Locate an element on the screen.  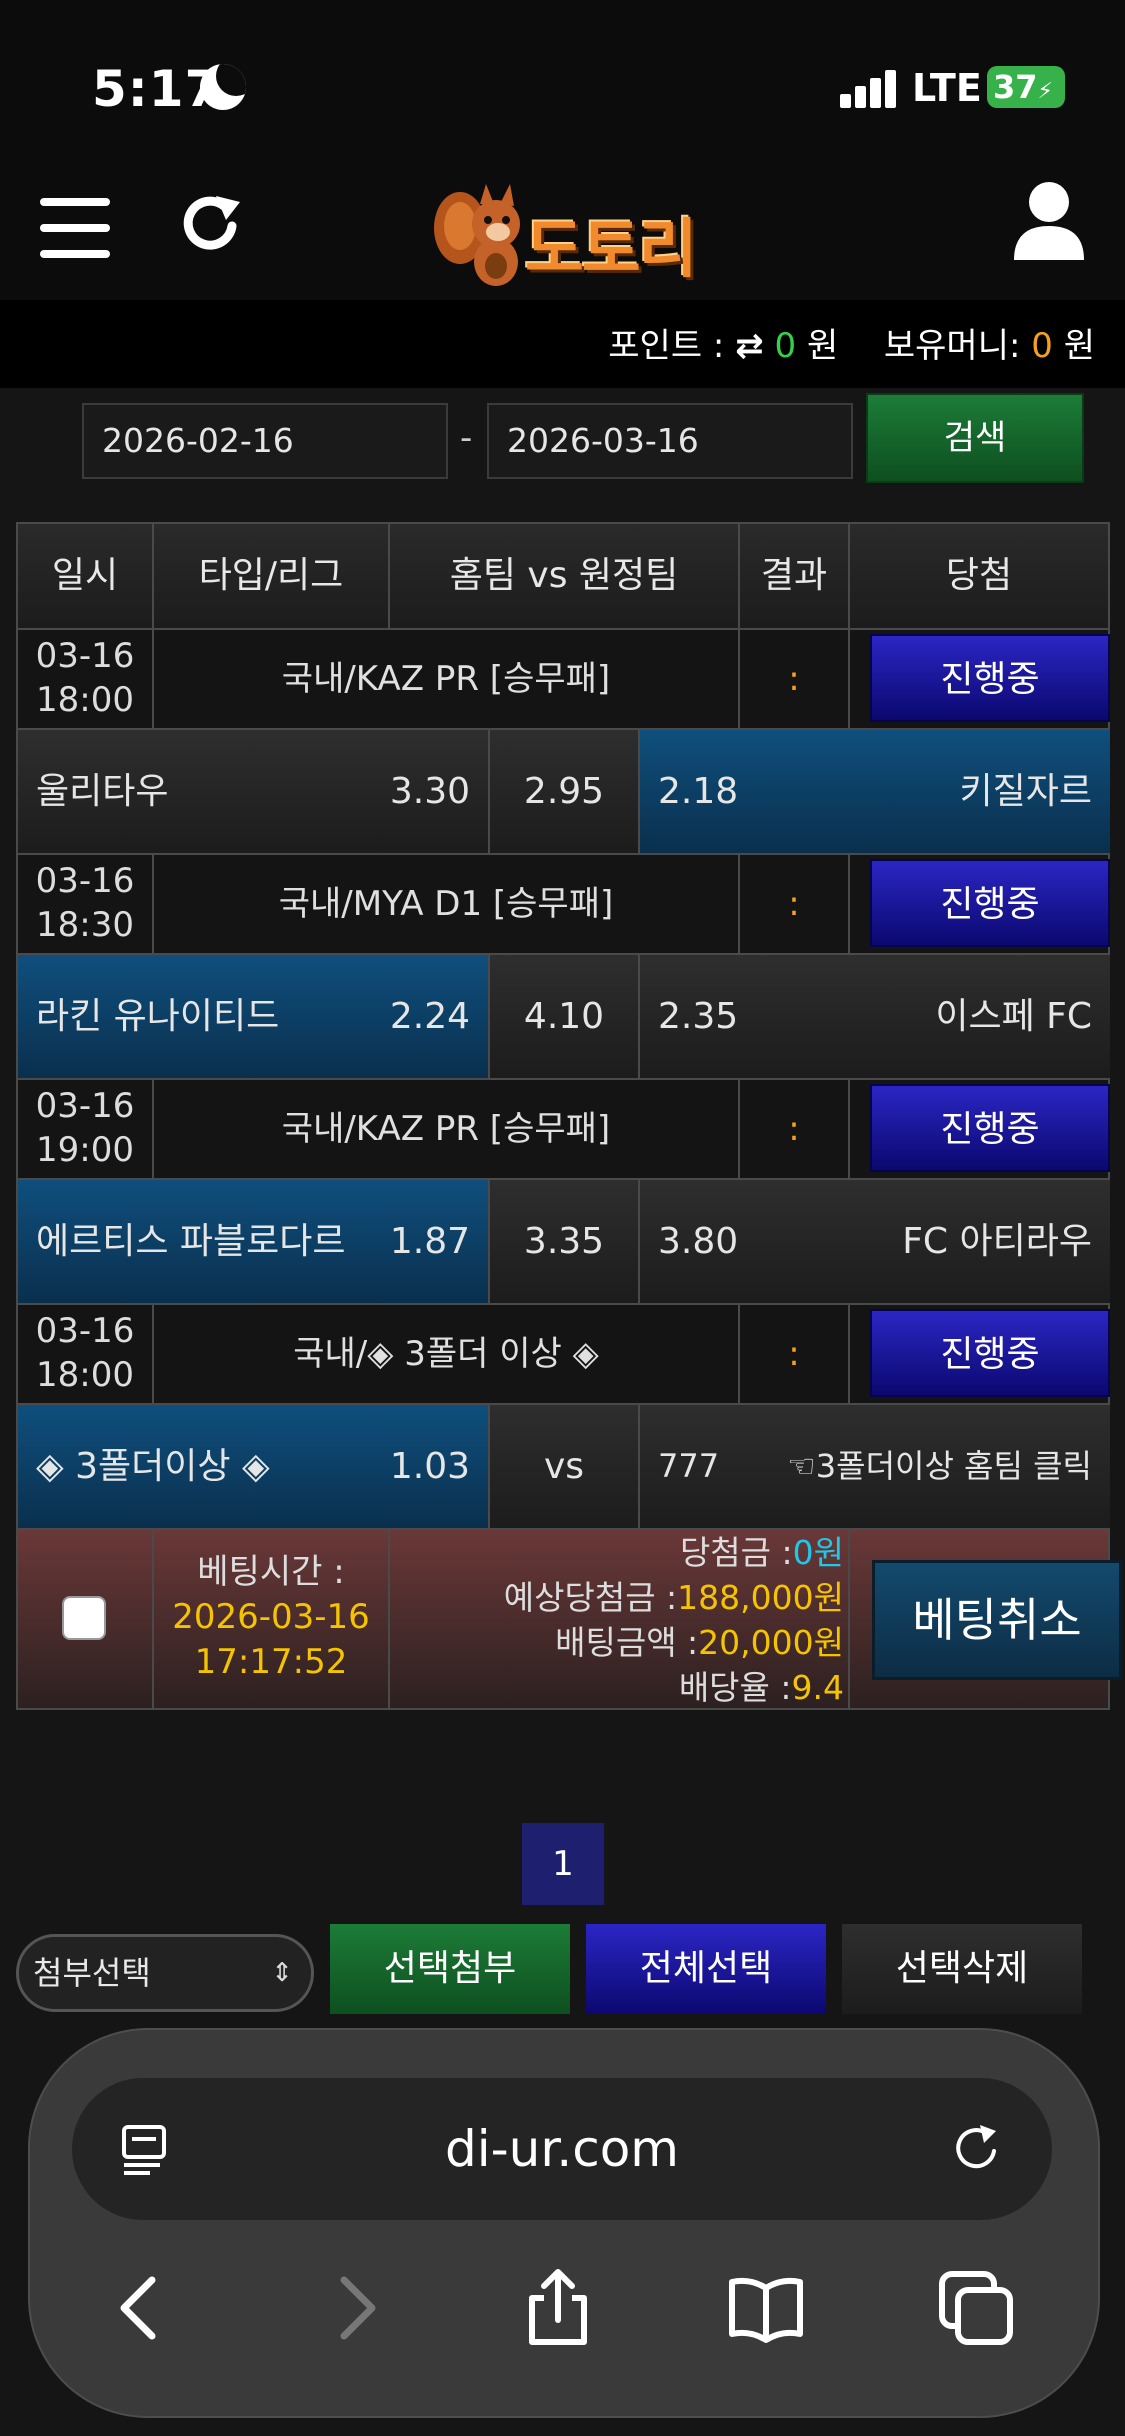
bookmarks-icon is located at coordinates (766, 2308).